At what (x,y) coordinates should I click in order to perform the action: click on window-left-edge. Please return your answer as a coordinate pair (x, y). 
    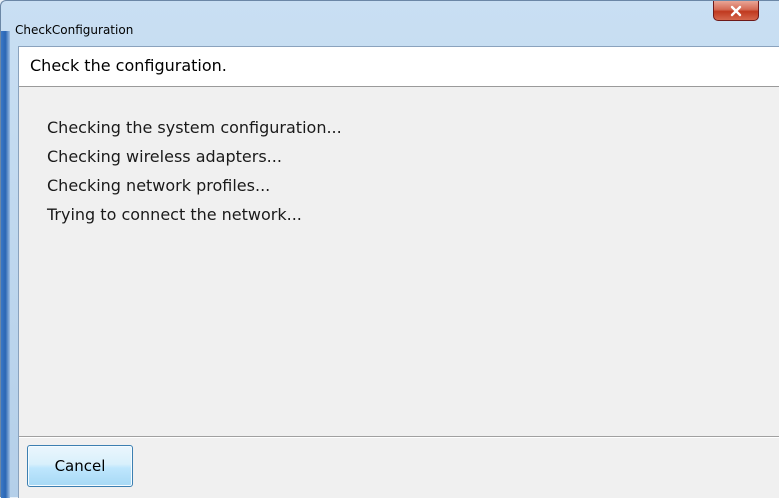
    Looking at the image, I should click on (5, 264).